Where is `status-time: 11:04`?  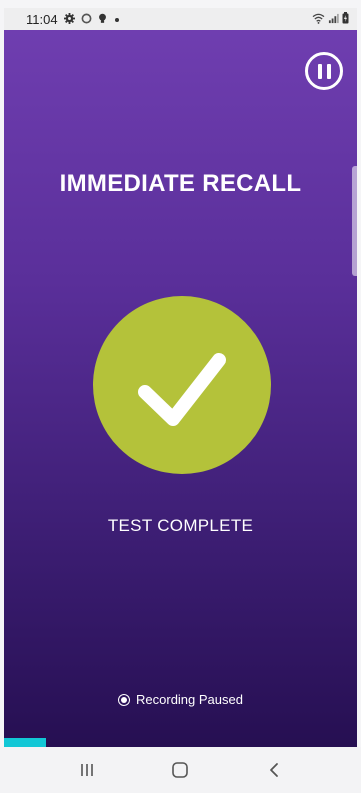 status-time: 11:04 is located at coordinates (42, 19).